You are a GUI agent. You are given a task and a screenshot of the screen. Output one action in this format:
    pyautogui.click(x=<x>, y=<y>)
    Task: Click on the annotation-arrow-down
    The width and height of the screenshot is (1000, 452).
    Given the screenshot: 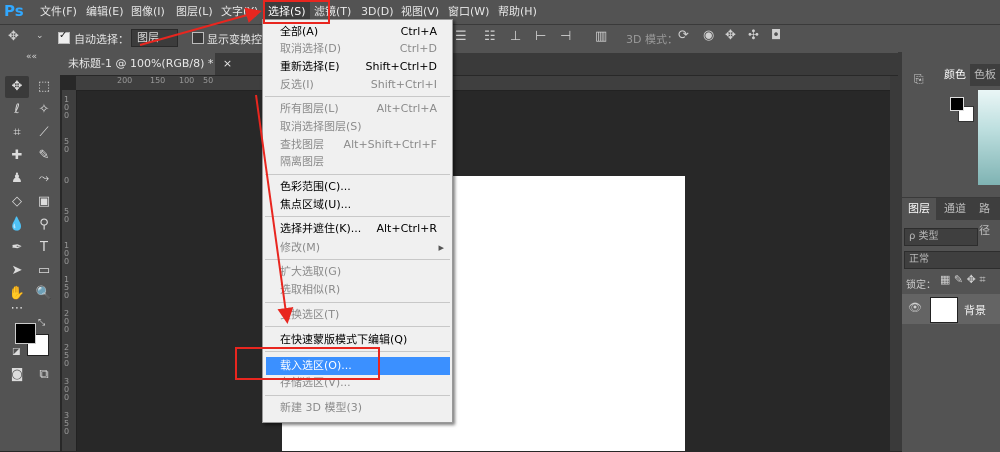 What is the action you would take?
    pyautogui.click(x=274, y=209)
    